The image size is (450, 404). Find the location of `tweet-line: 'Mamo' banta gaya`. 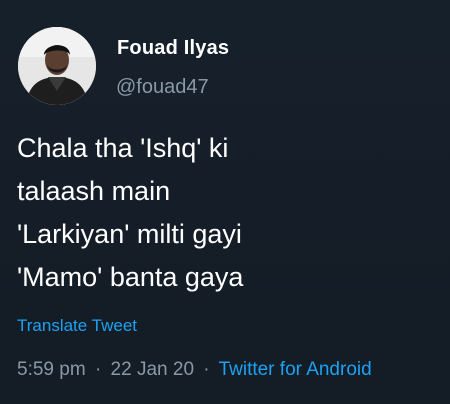

tweet-line: 'Mamo' banta gaya is located at coordinates (130, 277).